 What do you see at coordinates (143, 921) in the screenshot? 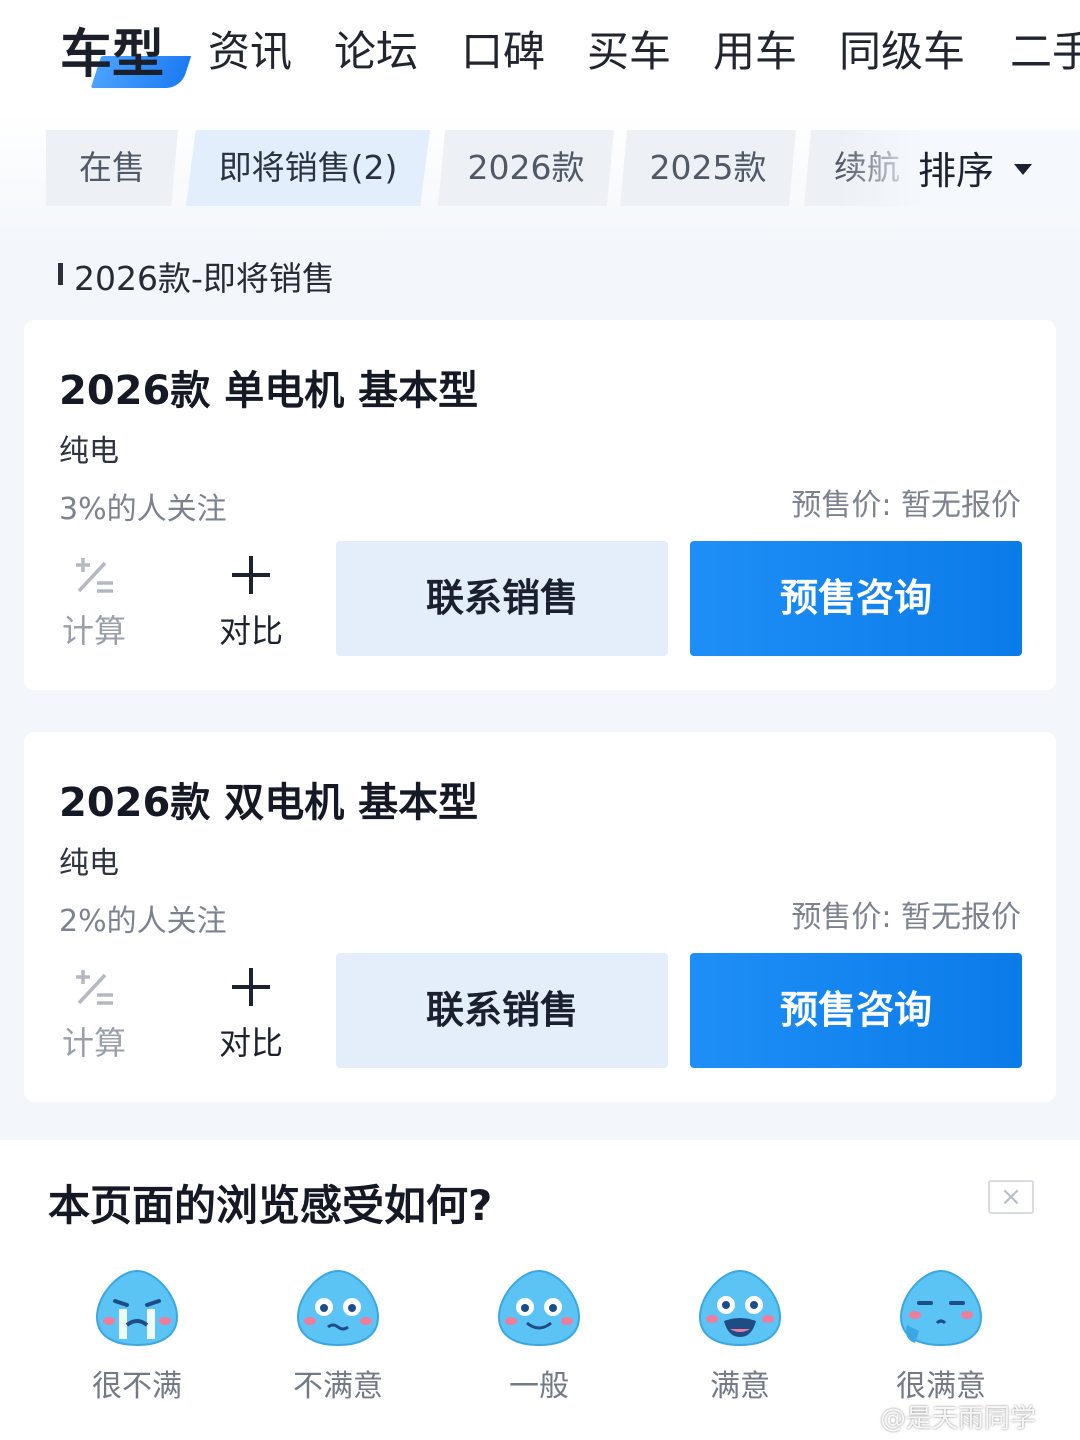
I see `attention-rate: 2%的人关注` at bounding box center [143, 921].